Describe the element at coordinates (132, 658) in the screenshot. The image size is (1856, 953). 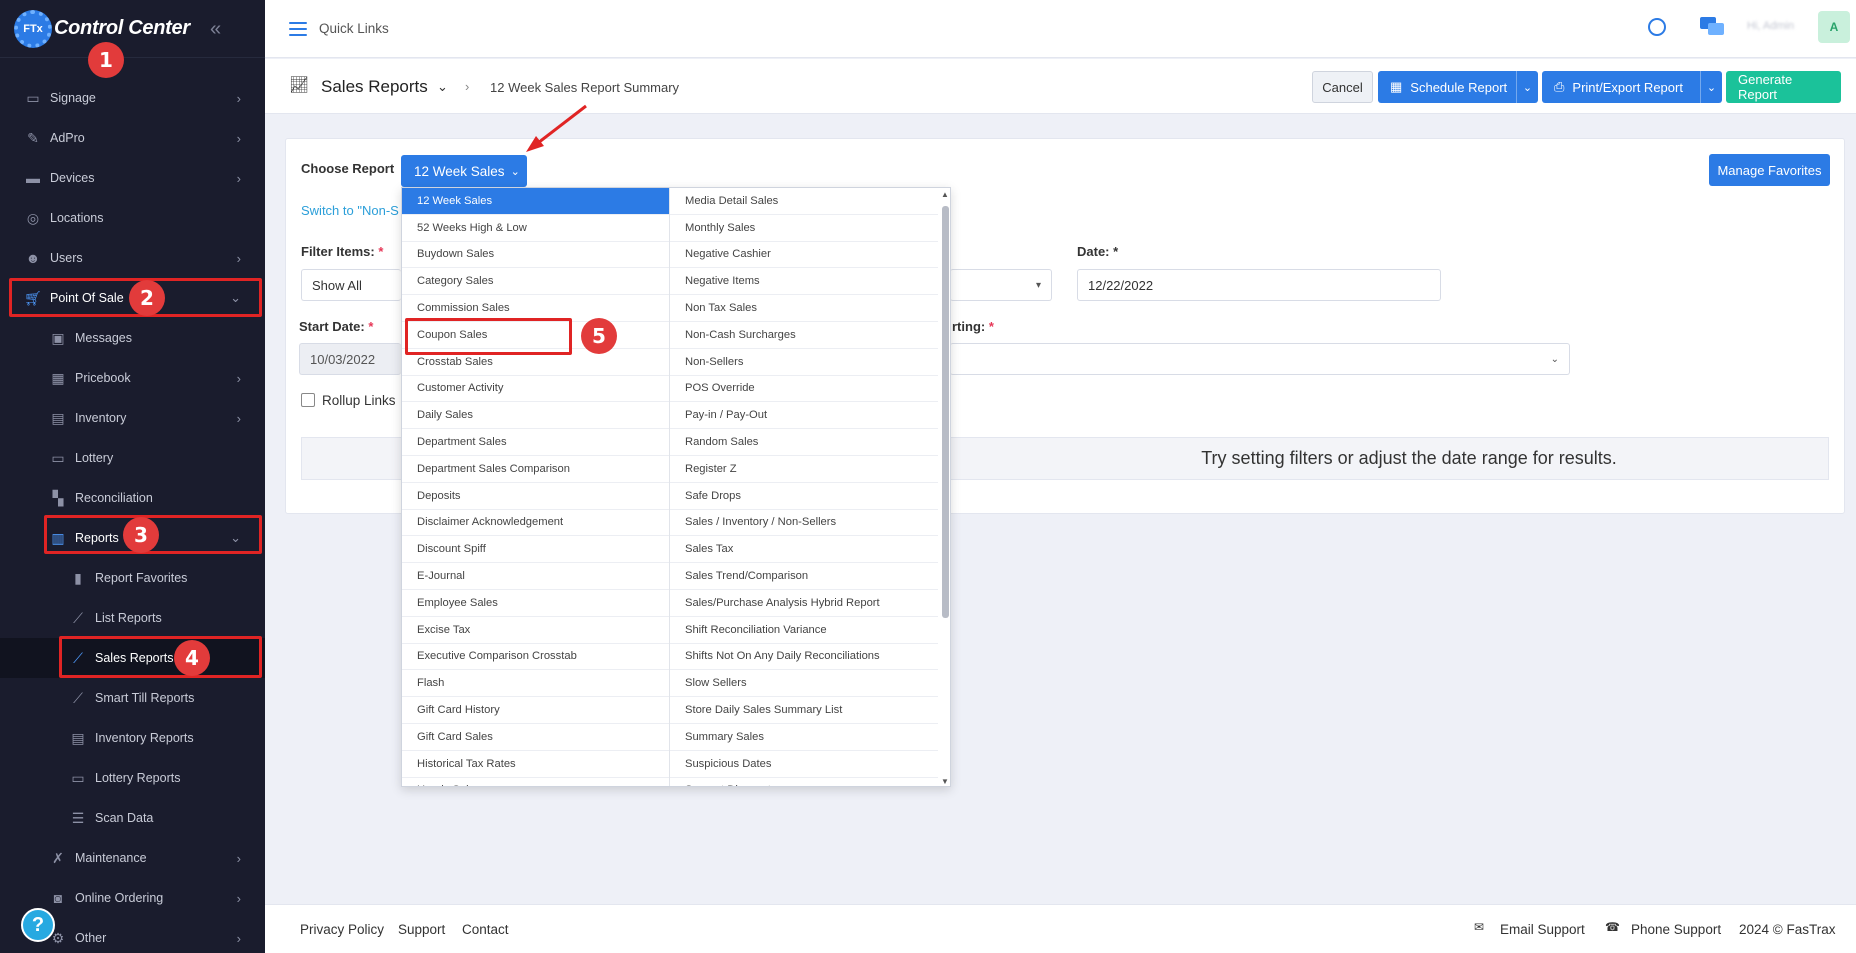
I see `sidebar-item-sales-reports: ⟋ Sales Reports` at that location.